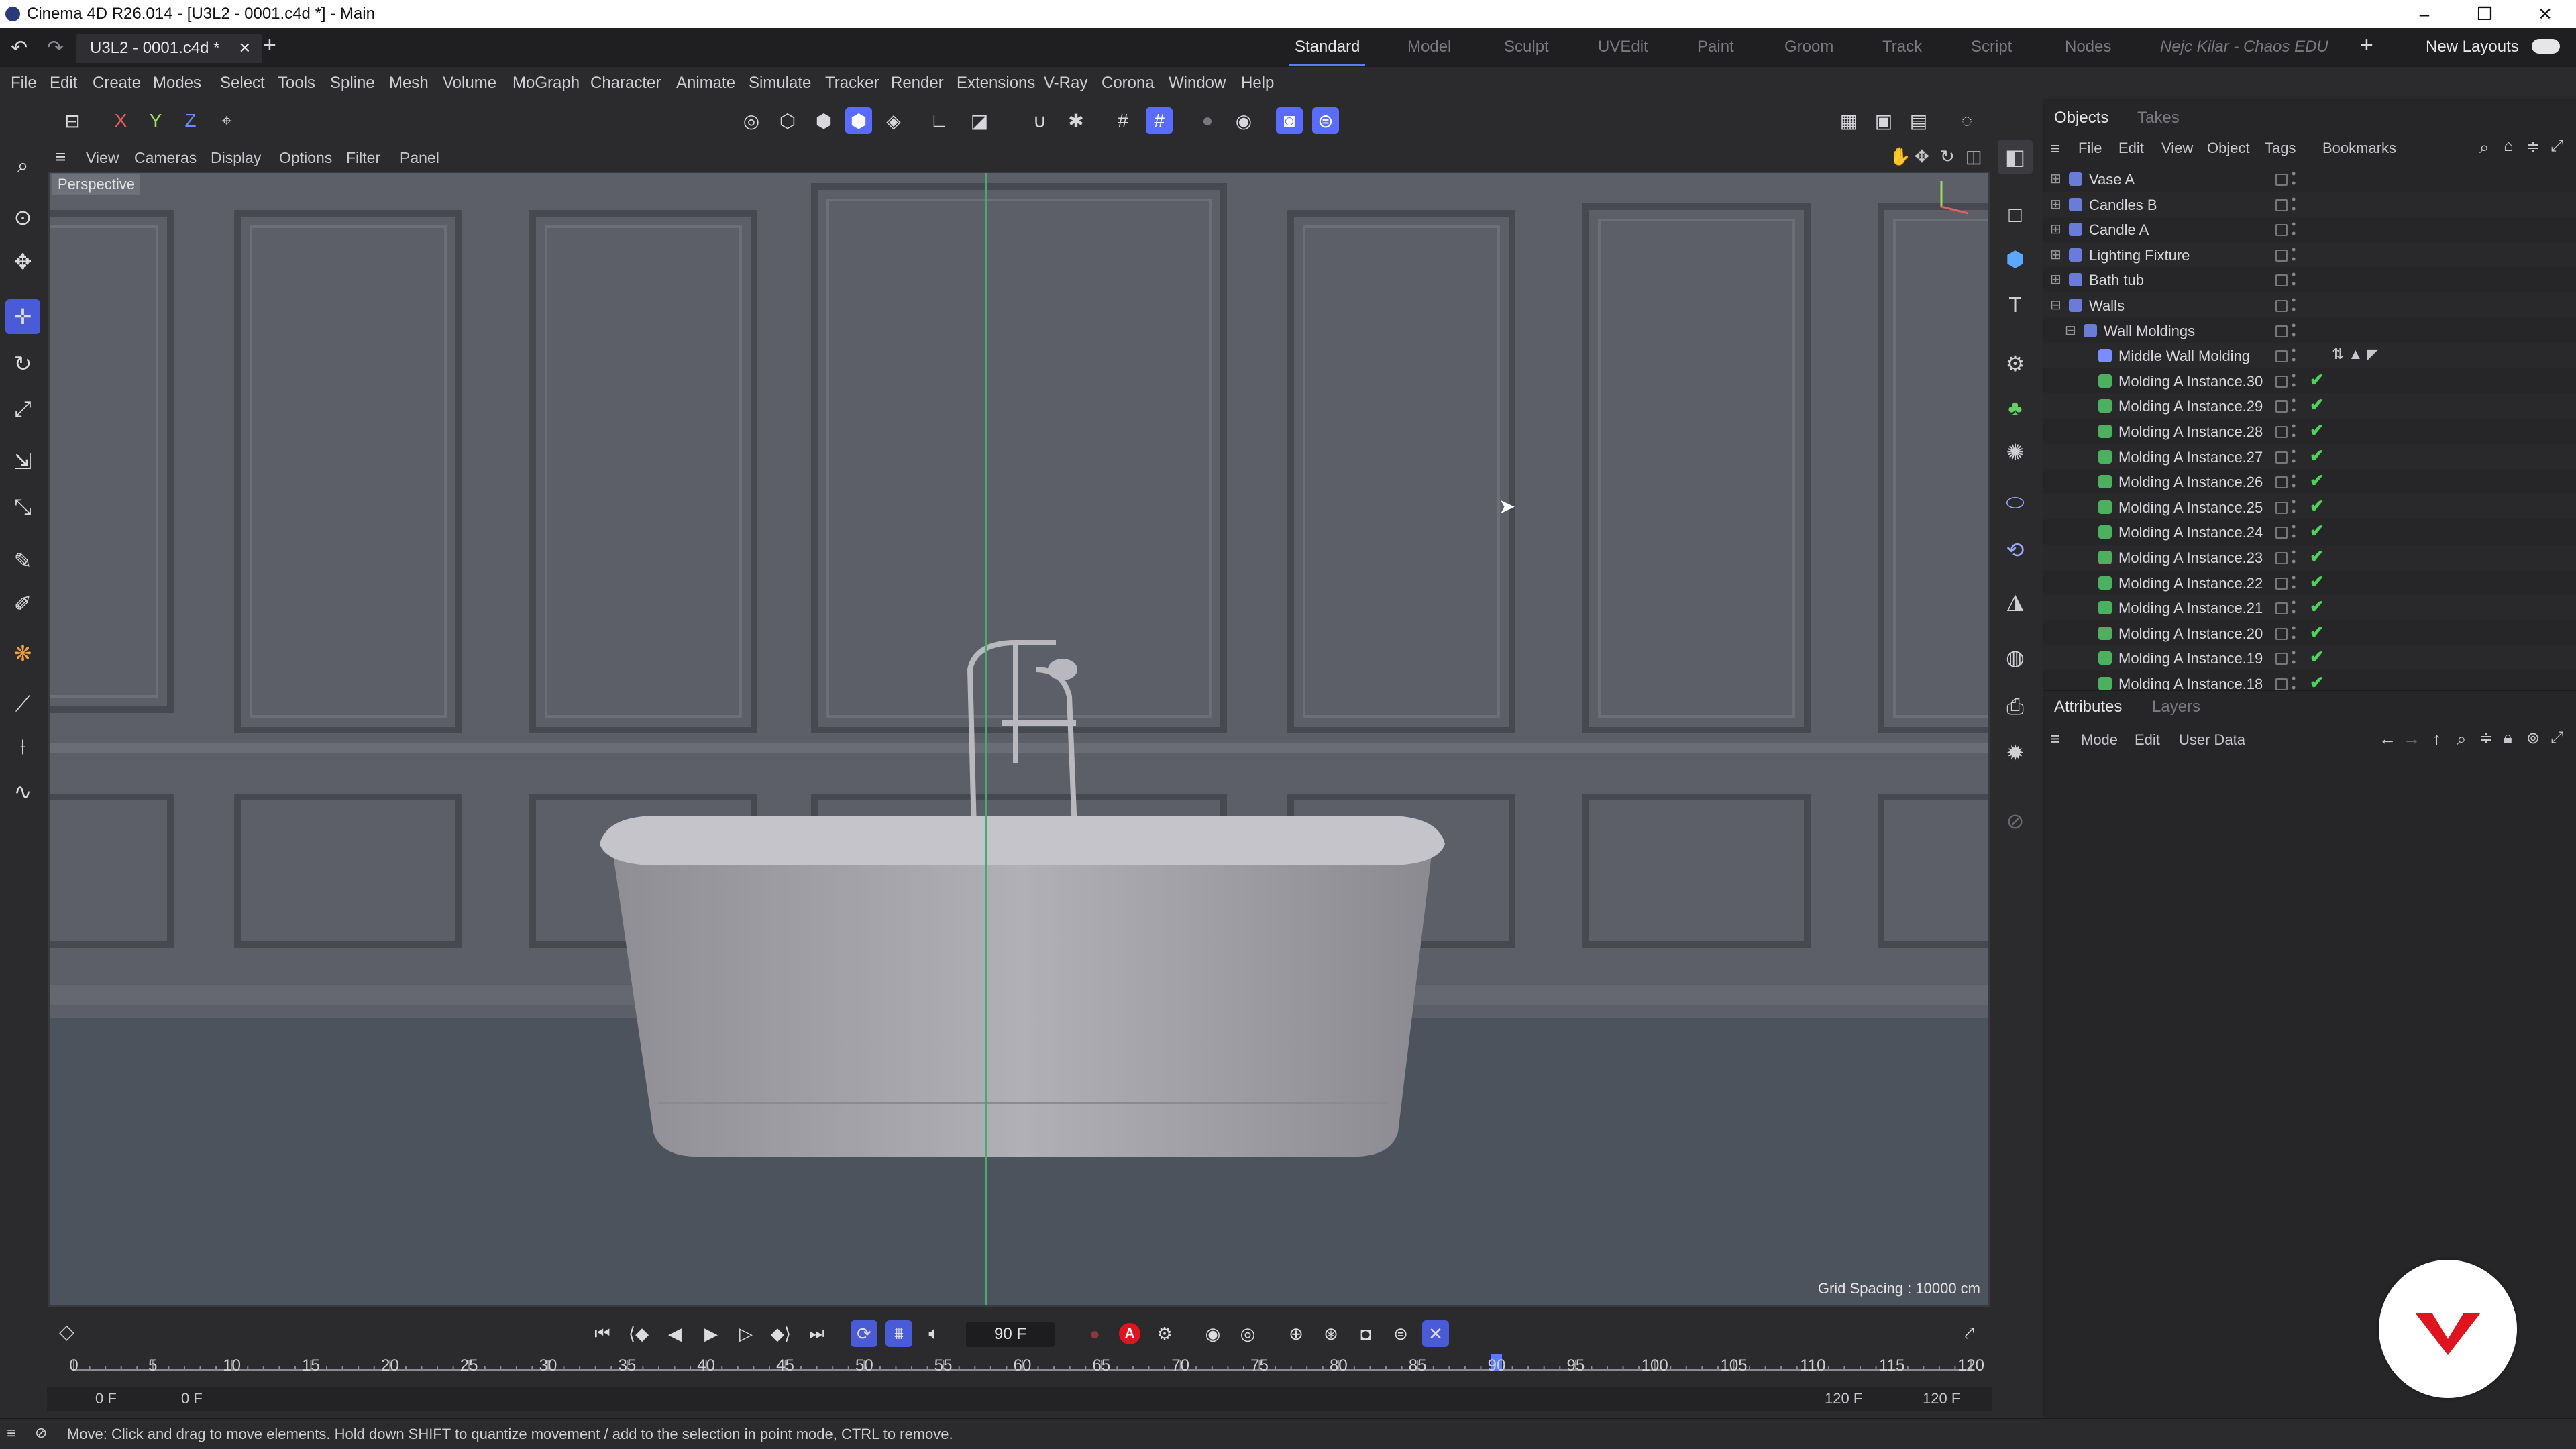 The height and width of the screenshot is (1449, 2576). I want to click on menu-mesh: Mesh, so click(409, 83).